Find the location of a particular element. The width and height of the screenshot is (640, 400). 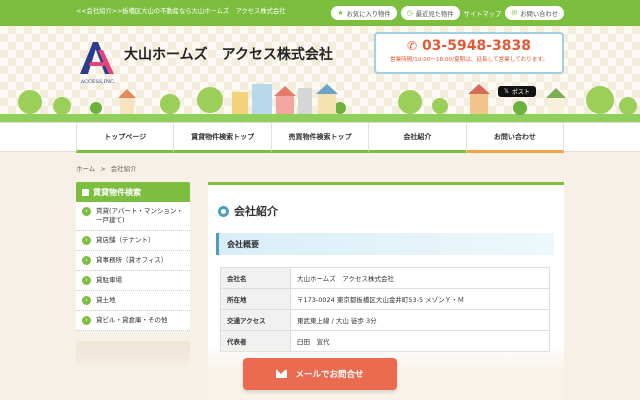

favorites-button: ★ お気に入り物件 is located at coordinates (364, 13).